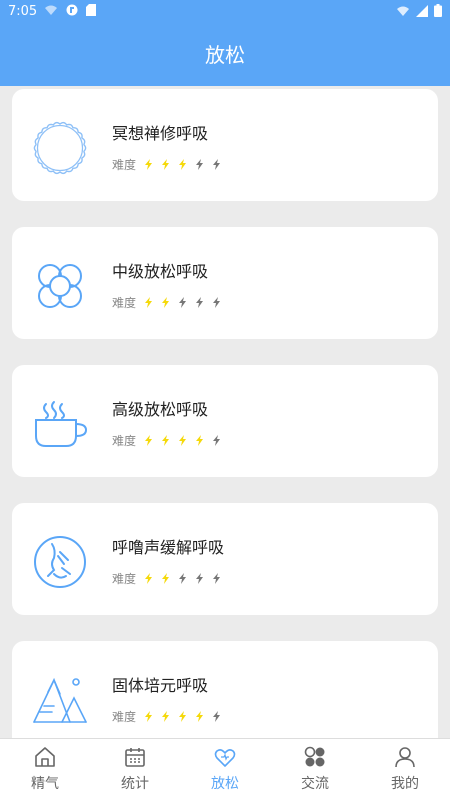 The width and height of the screenshot is (450, 801). I want to click on person-icon, so click(405, 757).